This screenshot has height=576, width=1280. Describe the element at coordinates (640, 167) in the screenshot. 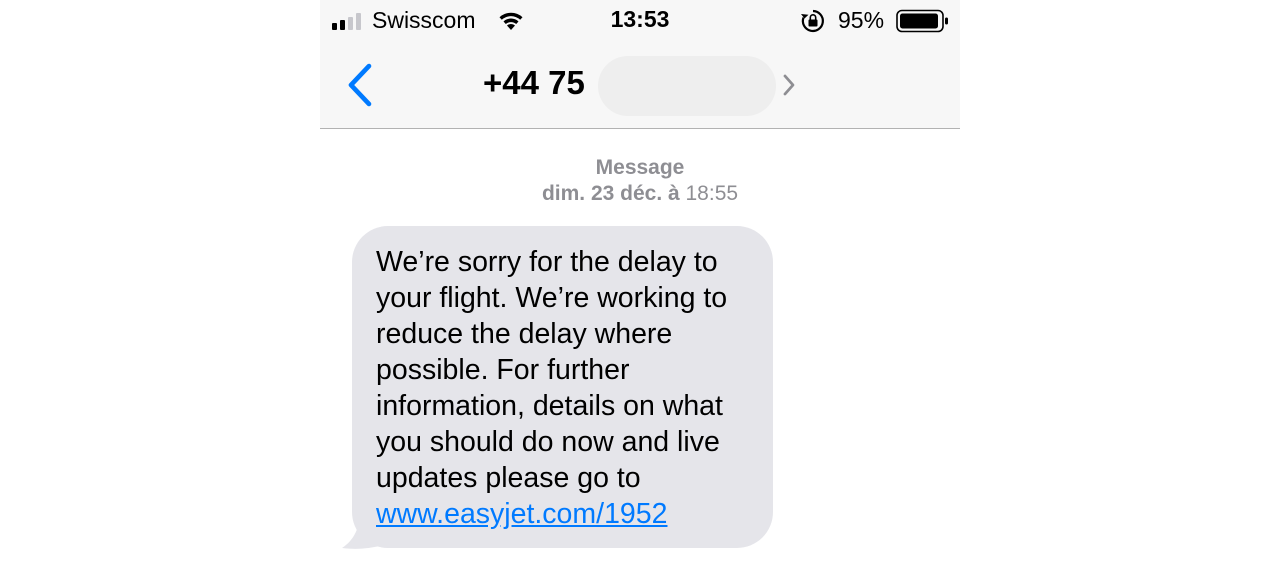

I see `message-service-label: Message` at that location.